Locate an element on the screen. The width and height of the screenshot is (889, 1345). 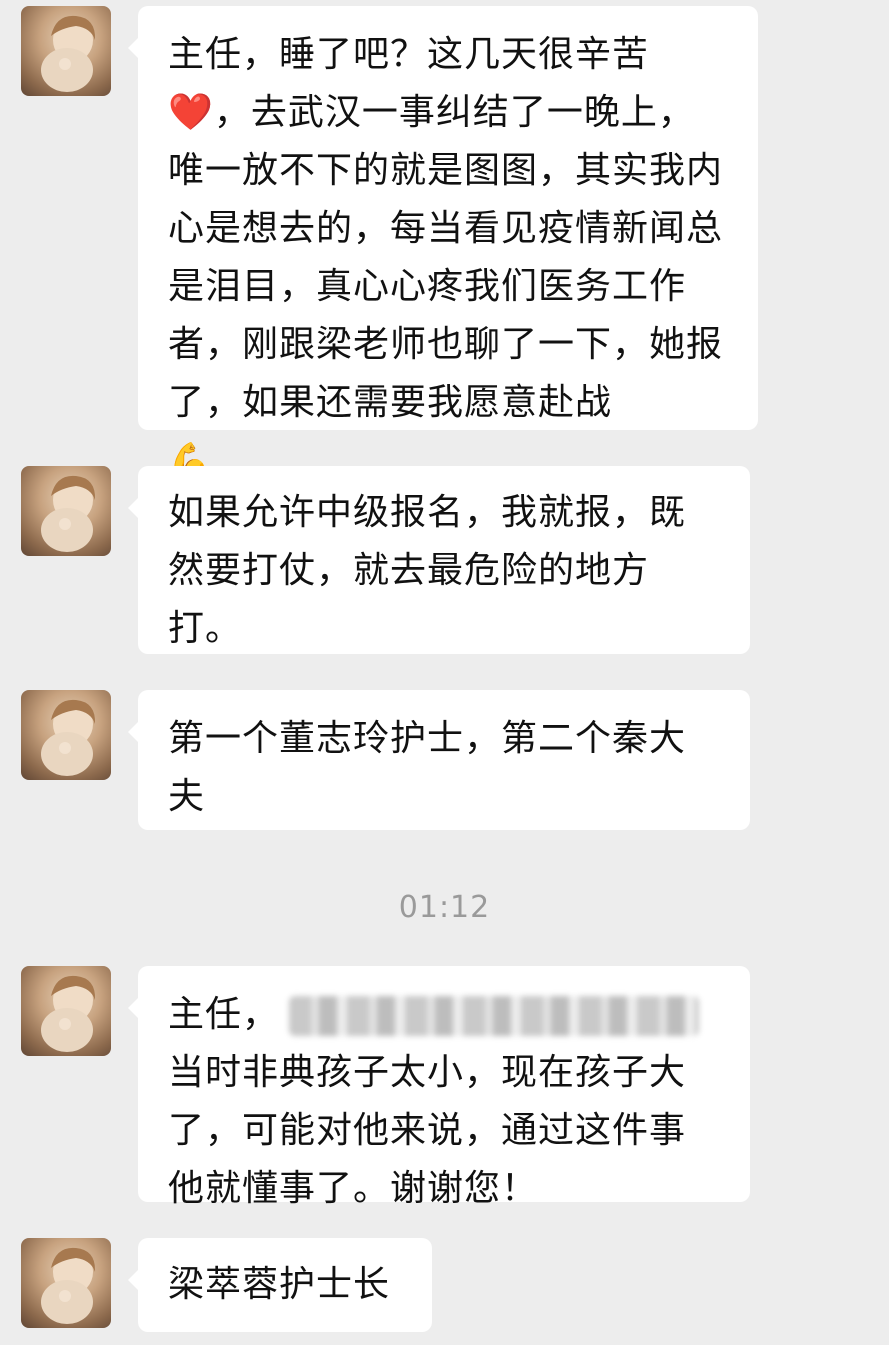
message-text: 第一个董志玲护士，第二个秦大夫 is located at coordinates (427, 767).